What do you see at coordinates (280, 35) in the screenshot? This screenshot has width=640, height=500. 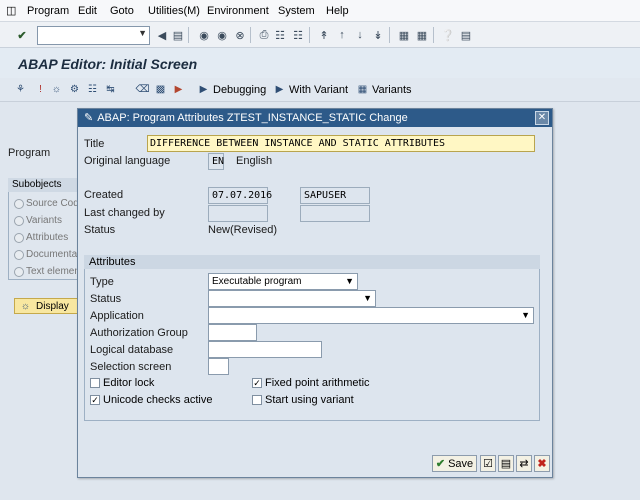 I see `find-icon: ☷` at bounding box center [280, 35].